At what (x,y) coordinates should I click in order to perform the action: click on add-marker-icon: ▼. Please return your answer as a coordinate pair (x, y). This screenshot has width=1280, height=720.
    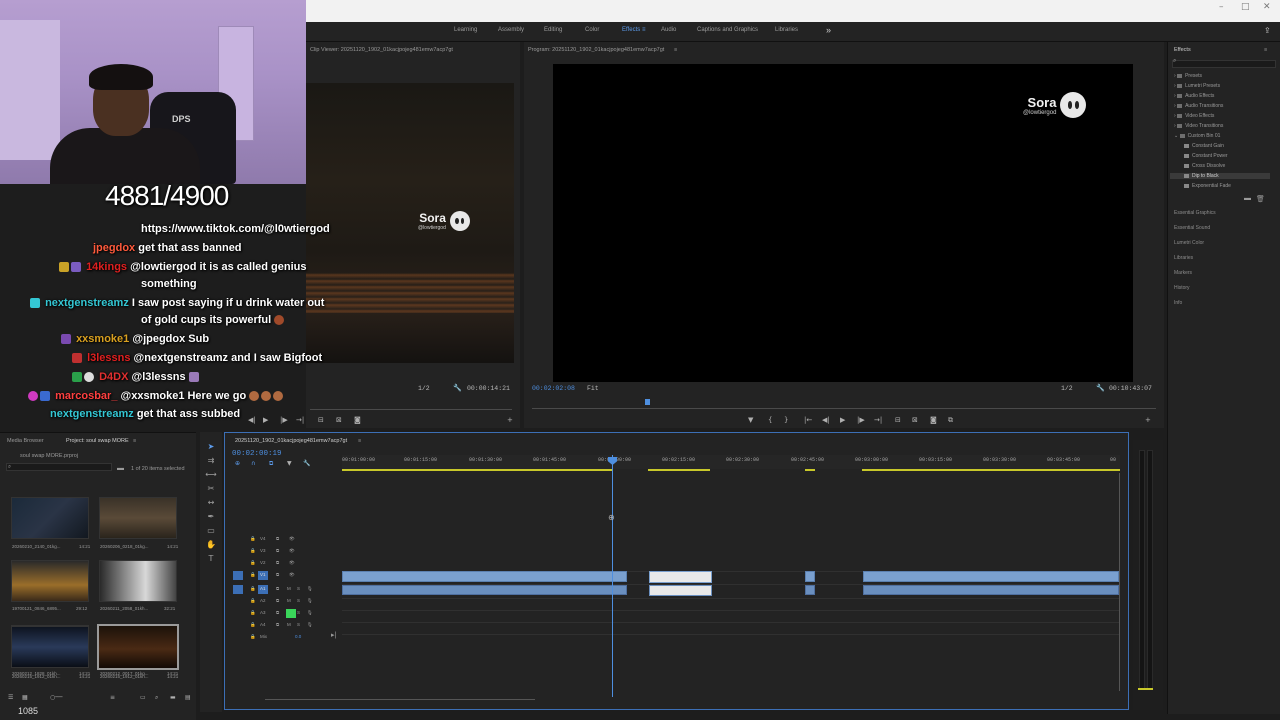
    Looking at the image, I should click on (750, 420).